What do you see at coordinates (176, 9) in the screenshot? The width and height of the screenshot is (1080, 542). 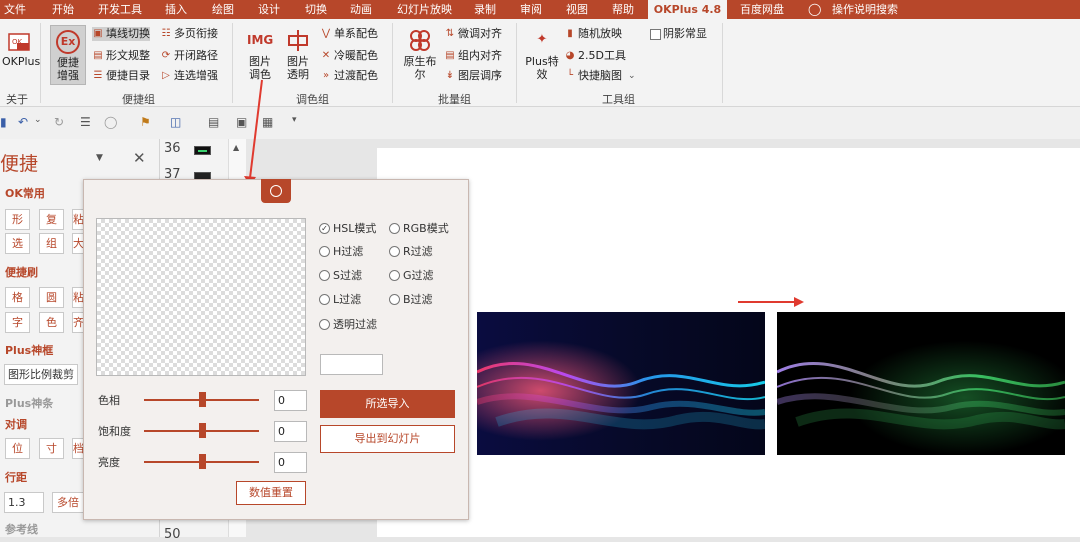 I see `menu-insert: 插入` at bounding box center [176, 9].